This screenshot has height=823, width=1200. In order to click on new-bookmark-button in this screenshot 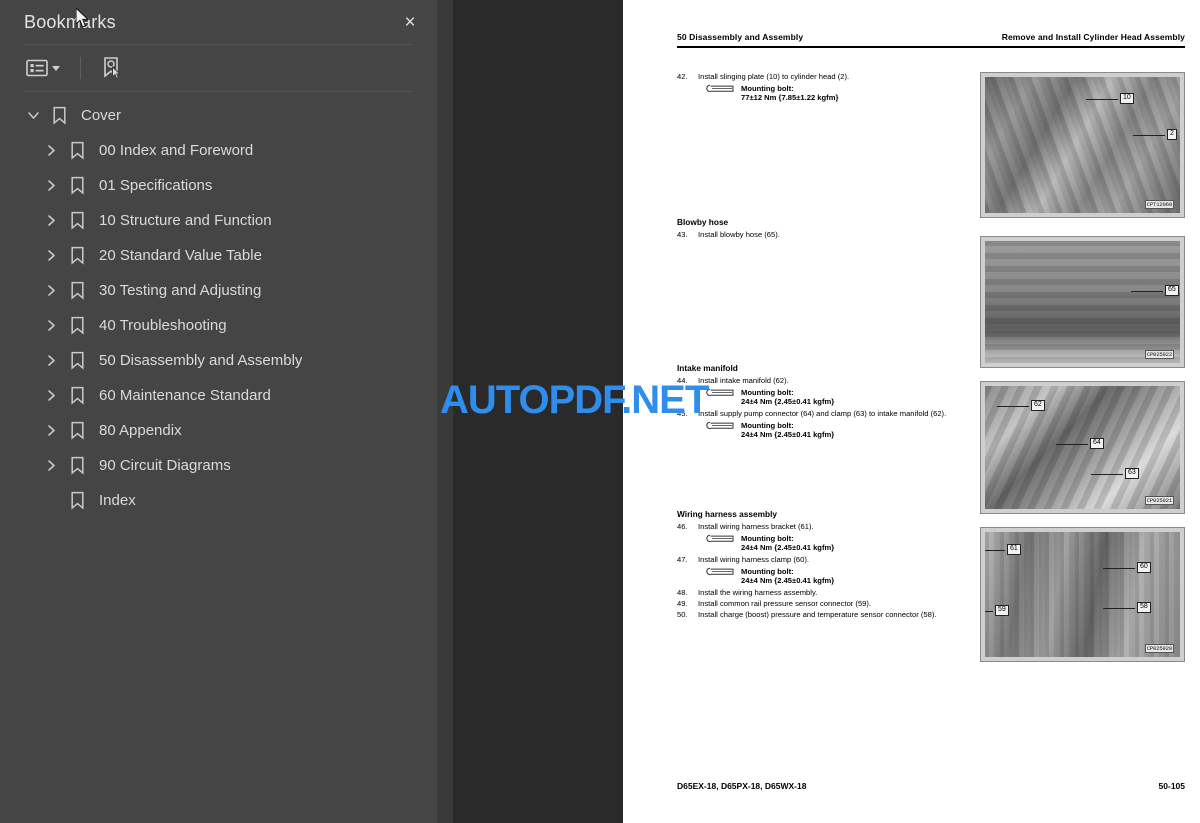, I will do `click(112, 68)`.